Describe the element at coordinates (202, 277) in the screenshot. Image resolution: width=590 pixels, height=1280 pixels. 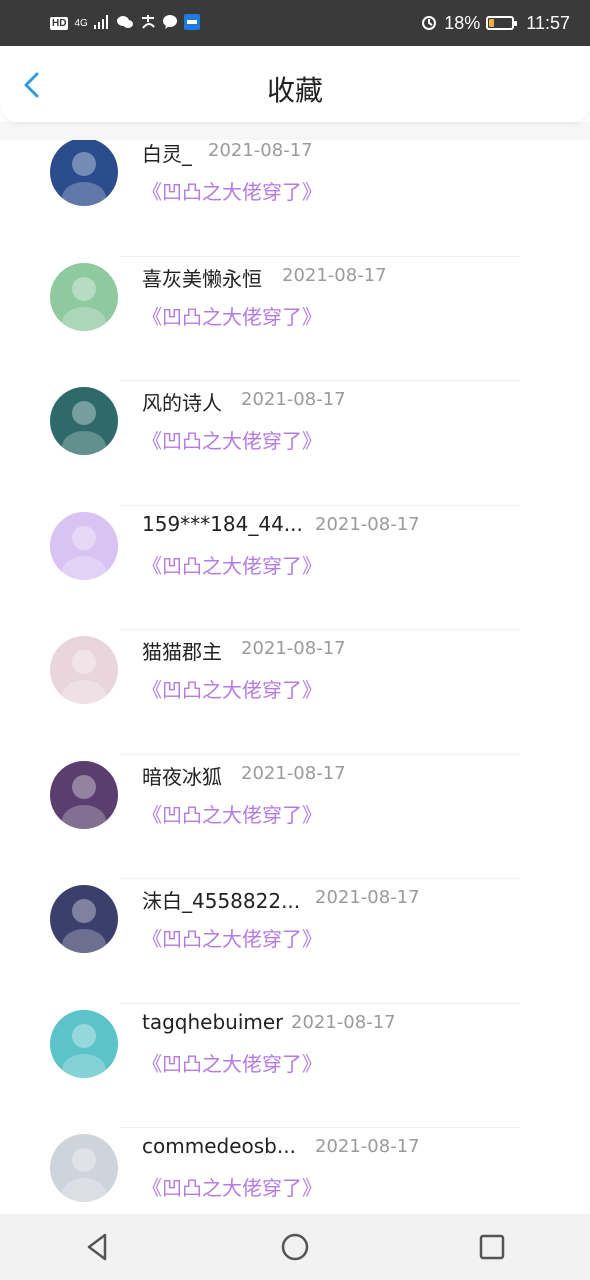
I see `username: 喜灰美懒永恒` at that location.